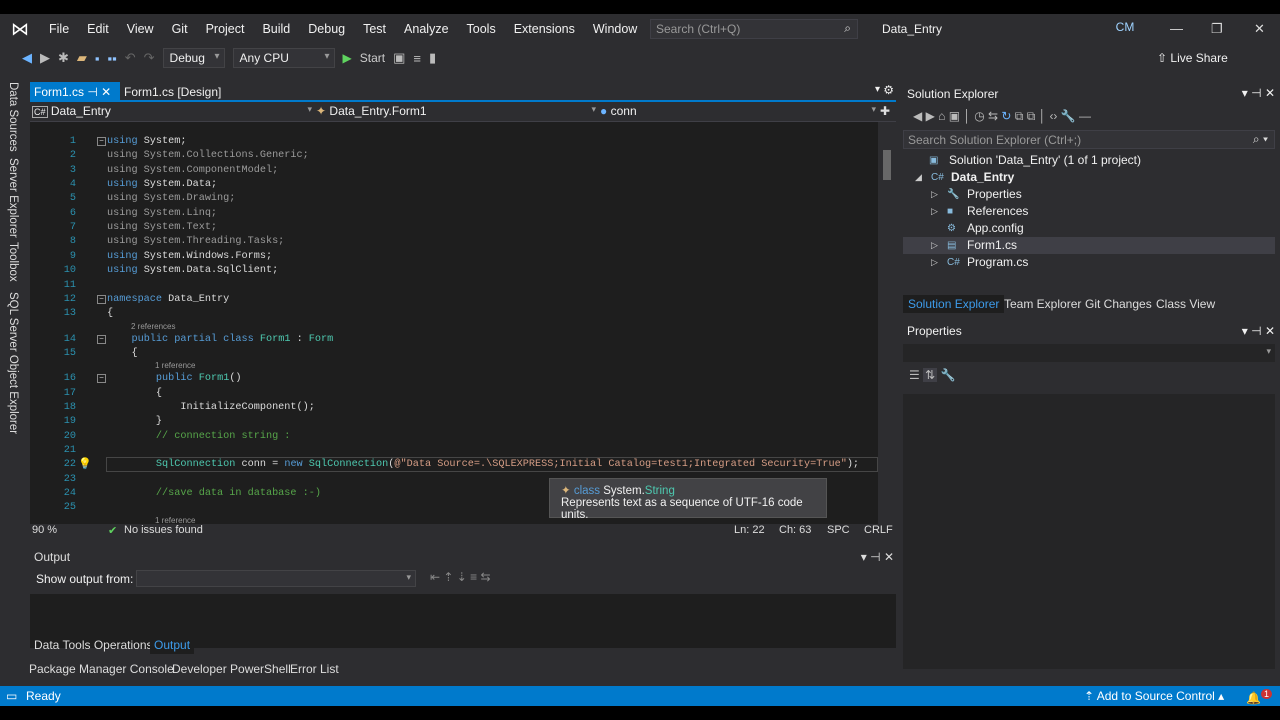 This screenshot has width=1280, height=720. Describe the element at coordinates (276, 578) in the screenshot. I see `output-source-dropdown: ▾` at that location.